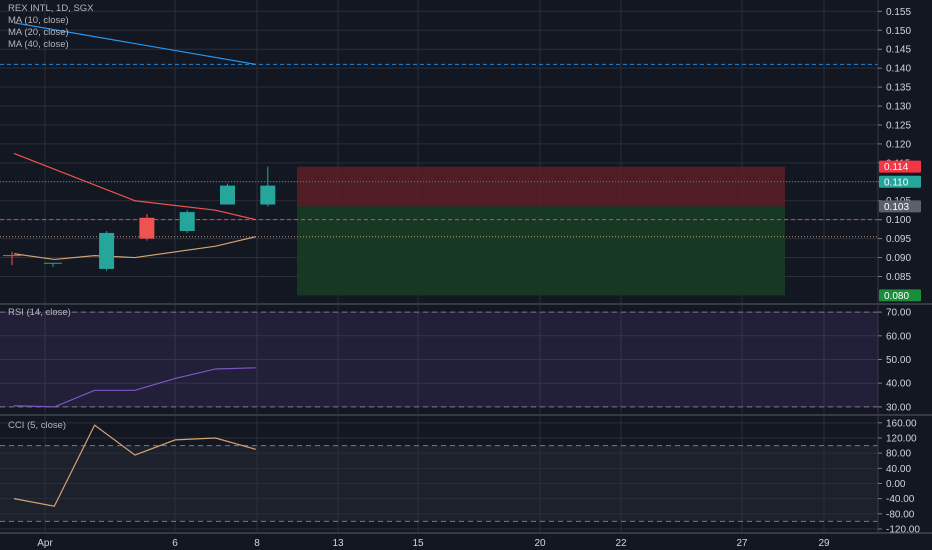  What do you see at coordinates (896, 167) in the screenshot?
I see `price-tag-label-0: 0.114` at bounding box center [896, 167].